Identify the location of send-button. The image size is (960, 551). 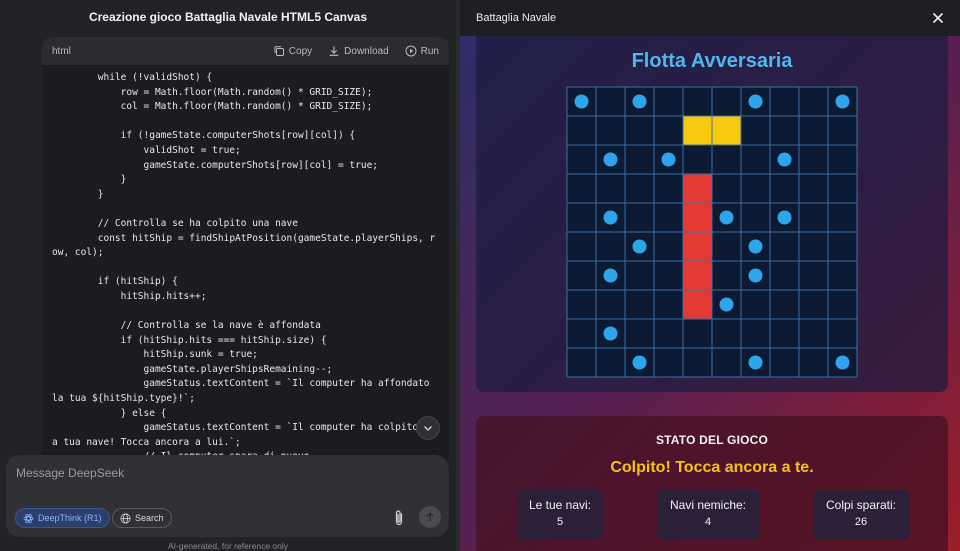
(430, 517).